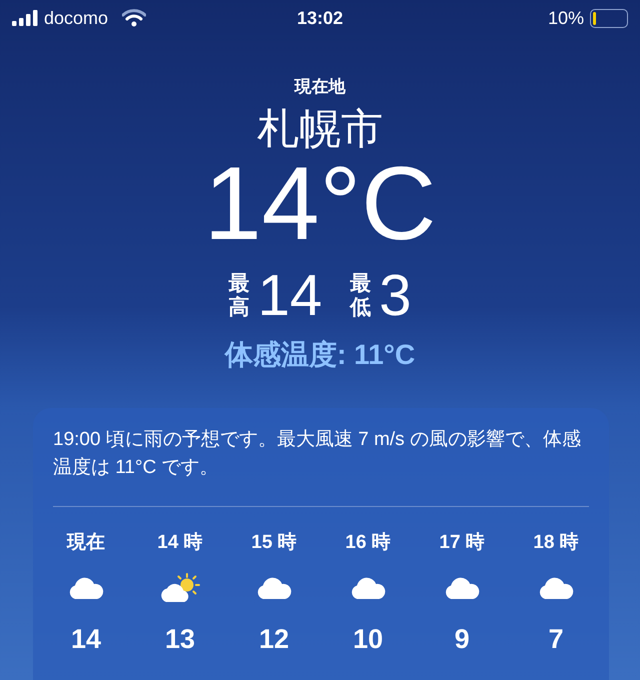  Describe the element at coordinates (320, 87) in the screenshot. I see `location-label: 現在地` at that location.